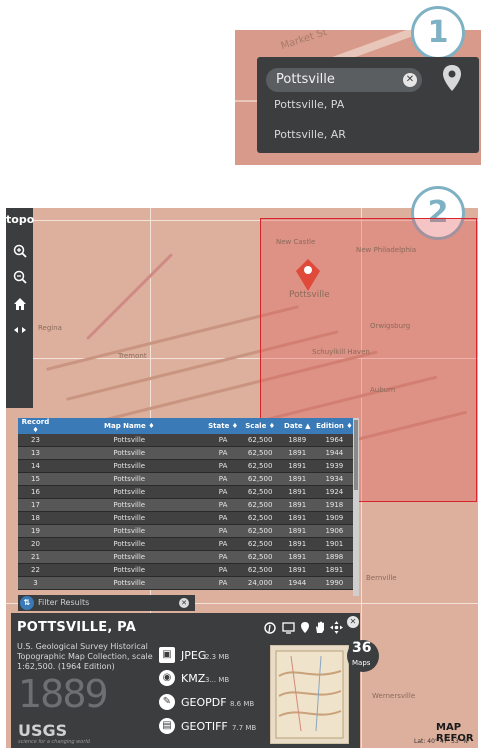 Image resolution: width=483 pixels, height=749 pixels. I want to click on table-row: 14 Pottsville PA 62,500 1891 1939, so click(186, 466).